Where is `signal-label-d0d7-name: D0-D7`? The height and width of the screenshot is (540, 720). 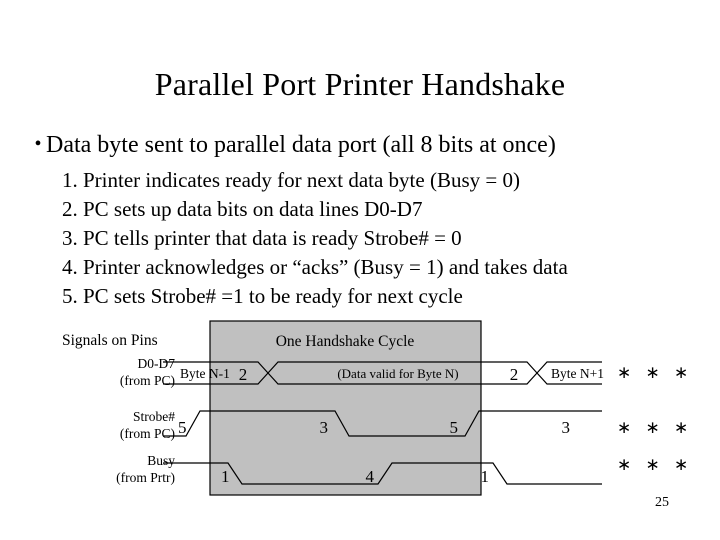 signal-label-d0d7-name: D0-D7 is located at coordinates (157, 363).